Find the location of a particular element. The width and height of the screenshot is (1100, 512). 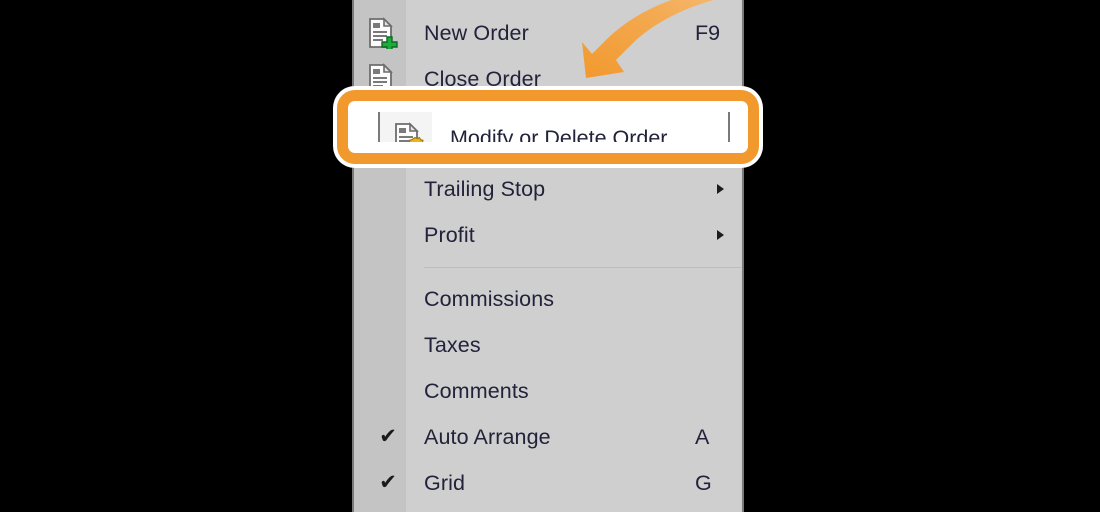

menu-item-label: Trailing Stop is located at coordinates (485, 189).